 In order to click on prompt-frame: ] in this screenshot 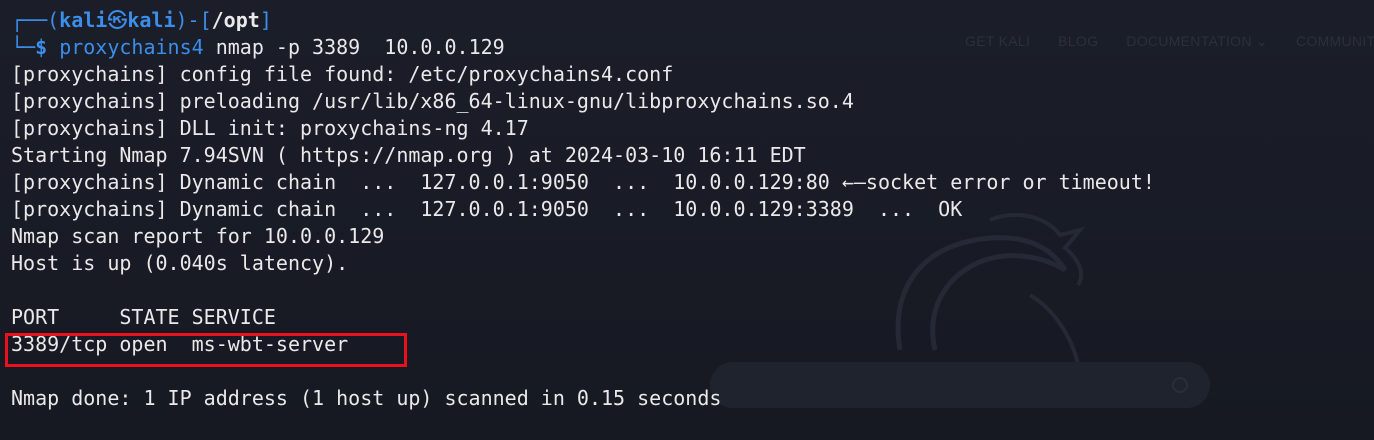, I will do `click(265, 20)`.